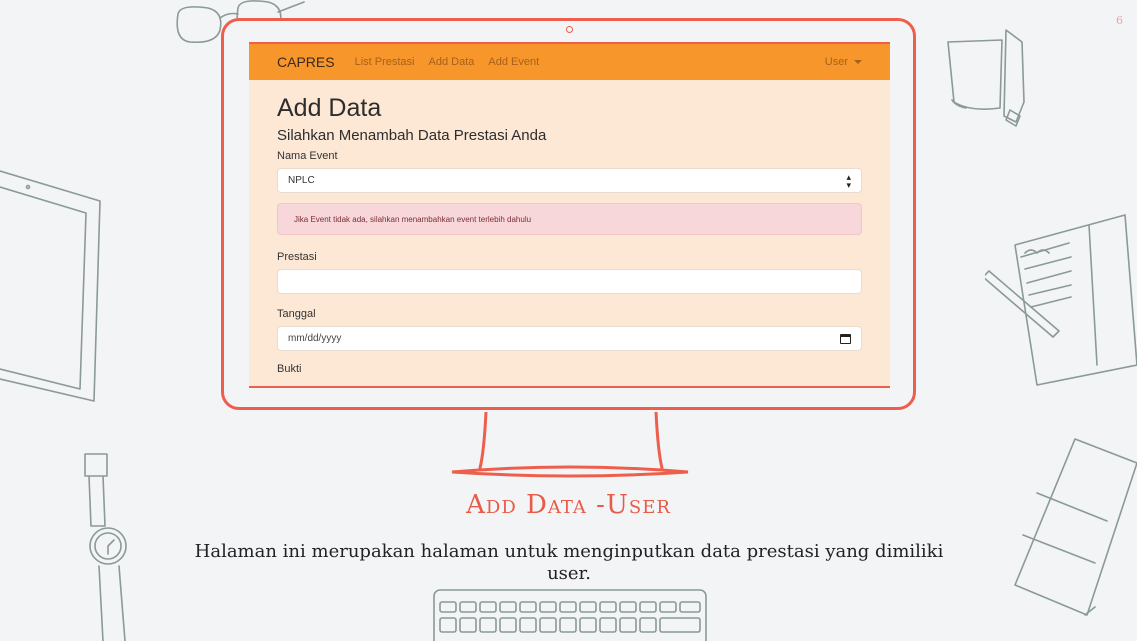 This screenshot has height=641, width=1137. Describe the element at coordinates (1119, 20) in the screenshot. I see `page-number: 6` at that location.